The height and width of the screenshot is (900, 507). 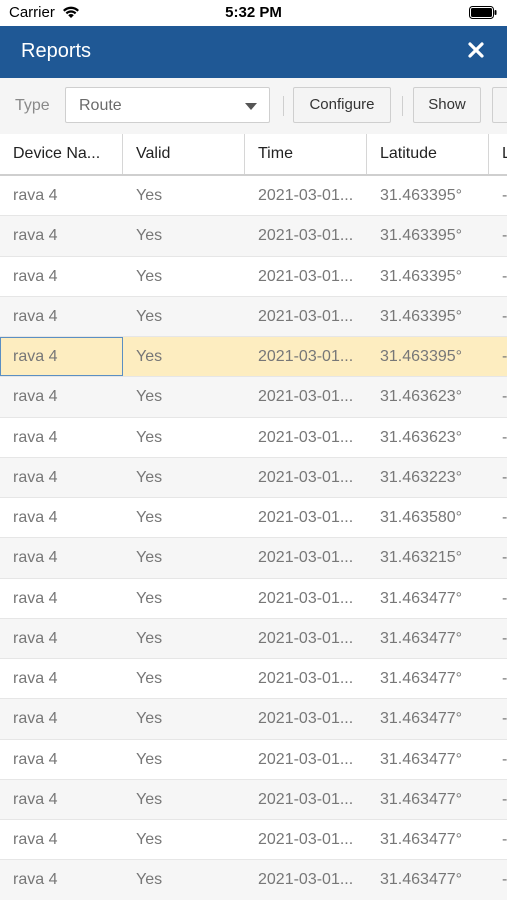 What do you see at coordinates (428, 477) in the screenshot?
I see `cell-latitude: 31.463223°` at bounding box center [428, 477].